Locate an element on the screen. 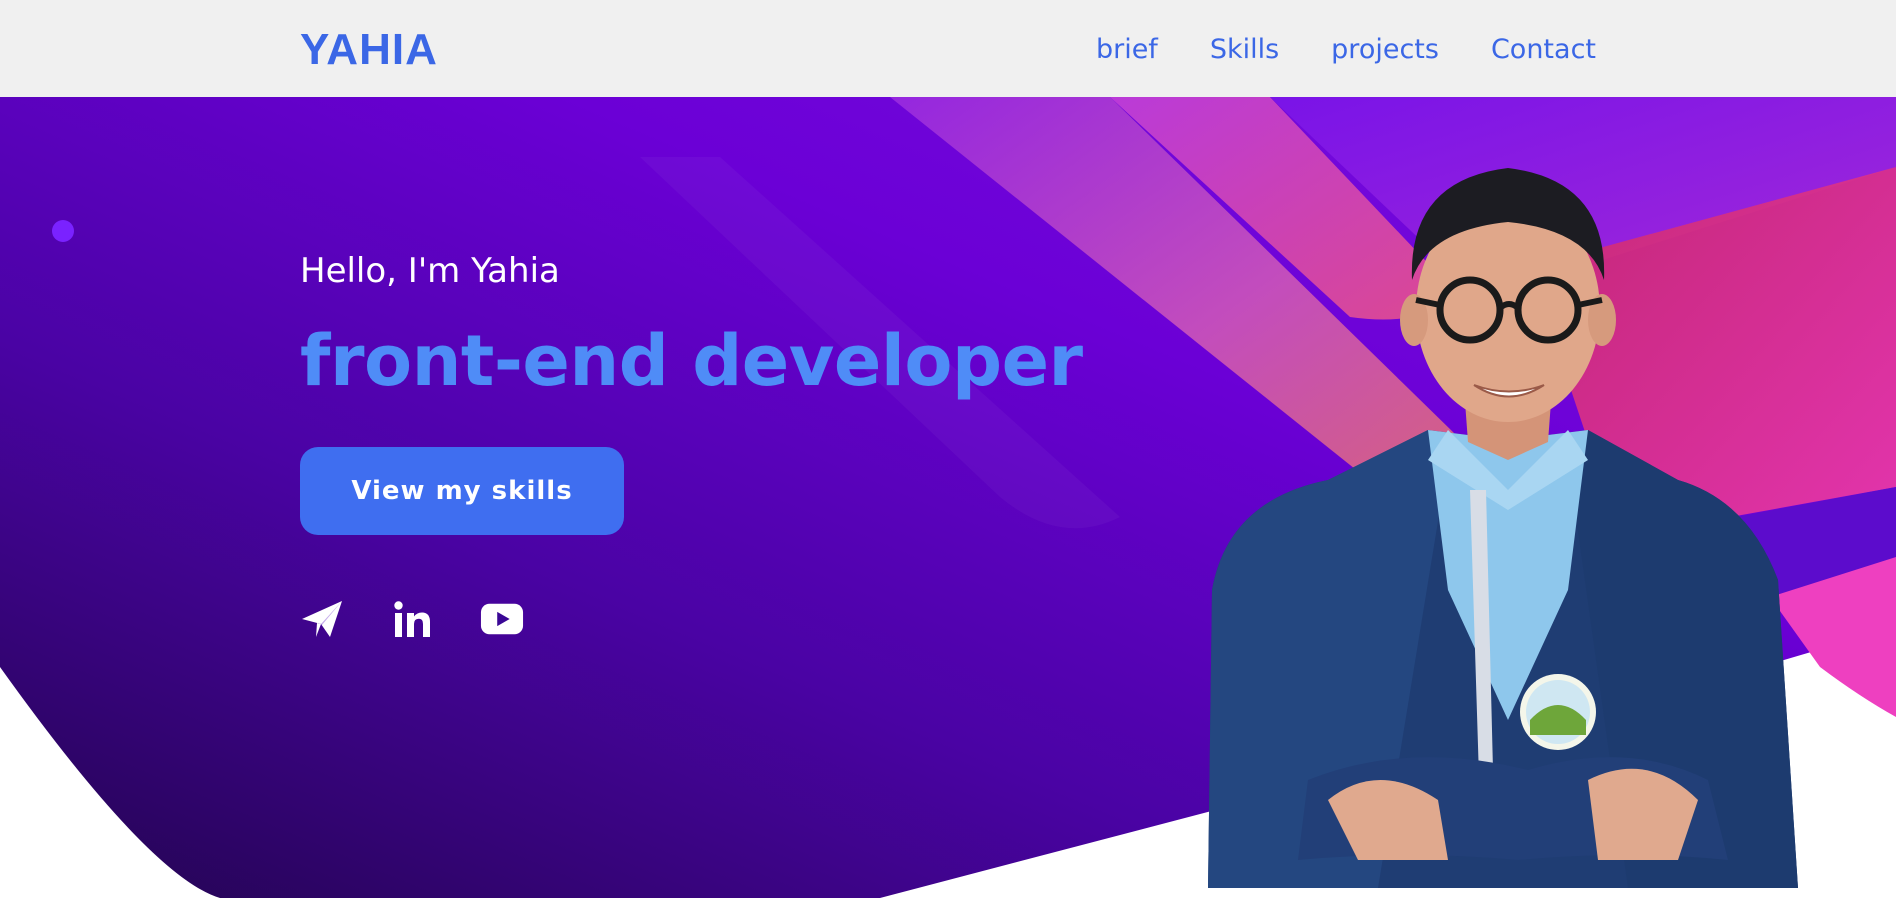  site-logo: YAHIA is located at coordinates (369, 50).